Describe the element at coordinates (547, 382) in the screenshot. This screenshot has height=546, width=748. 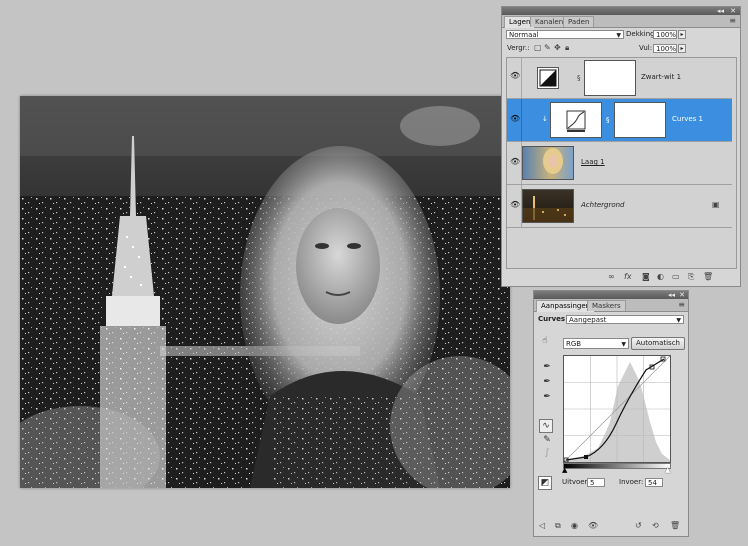
I see `gray-eyedropper-icon: ✒` at that location.